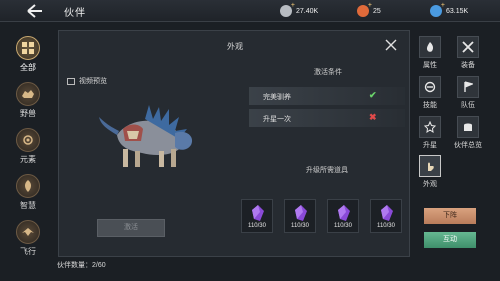 Image resolution: width=500 pixels, height=281 pixels. What do you see at coordinates (430, 105) in the screenshot?
I see `menu-label: 技能` at bounding box center [430, 105].